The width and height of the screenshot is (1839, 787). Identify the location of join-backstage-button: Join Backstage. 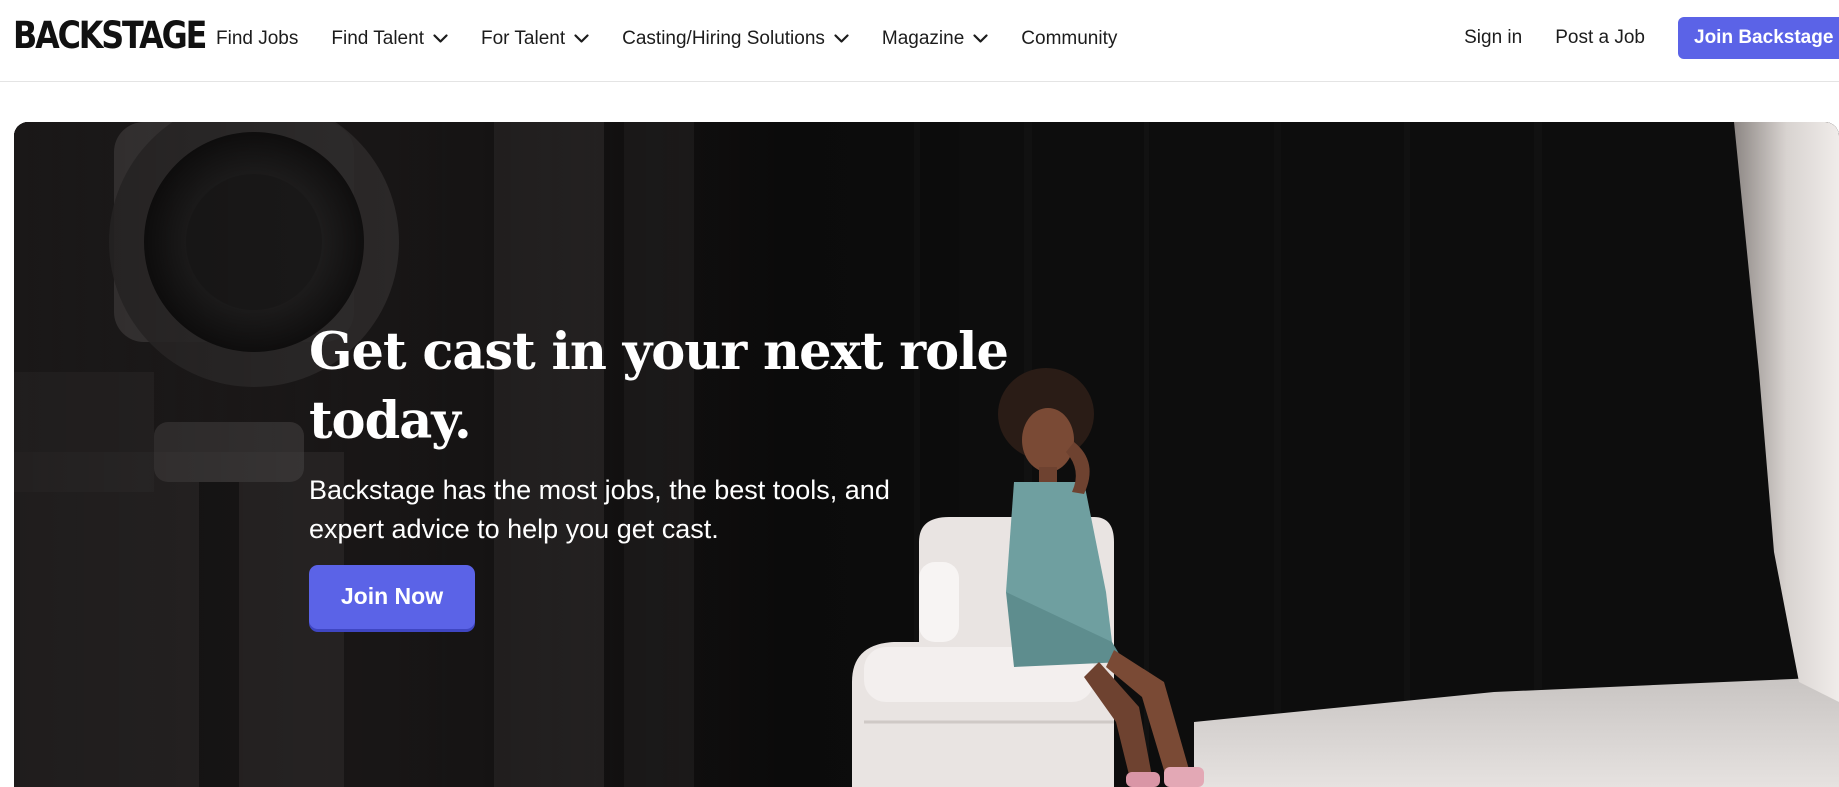
(1758, 38).